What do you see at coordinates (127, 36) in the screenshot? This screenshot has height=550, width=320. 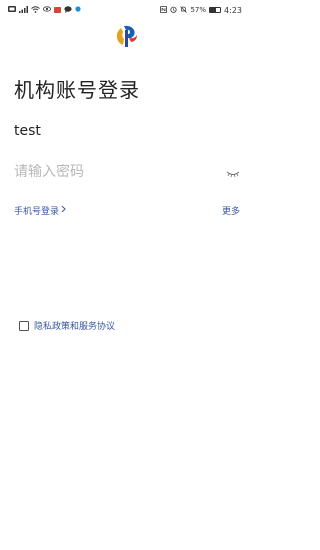 I see `app-logo` at bounding box center [127, 36].